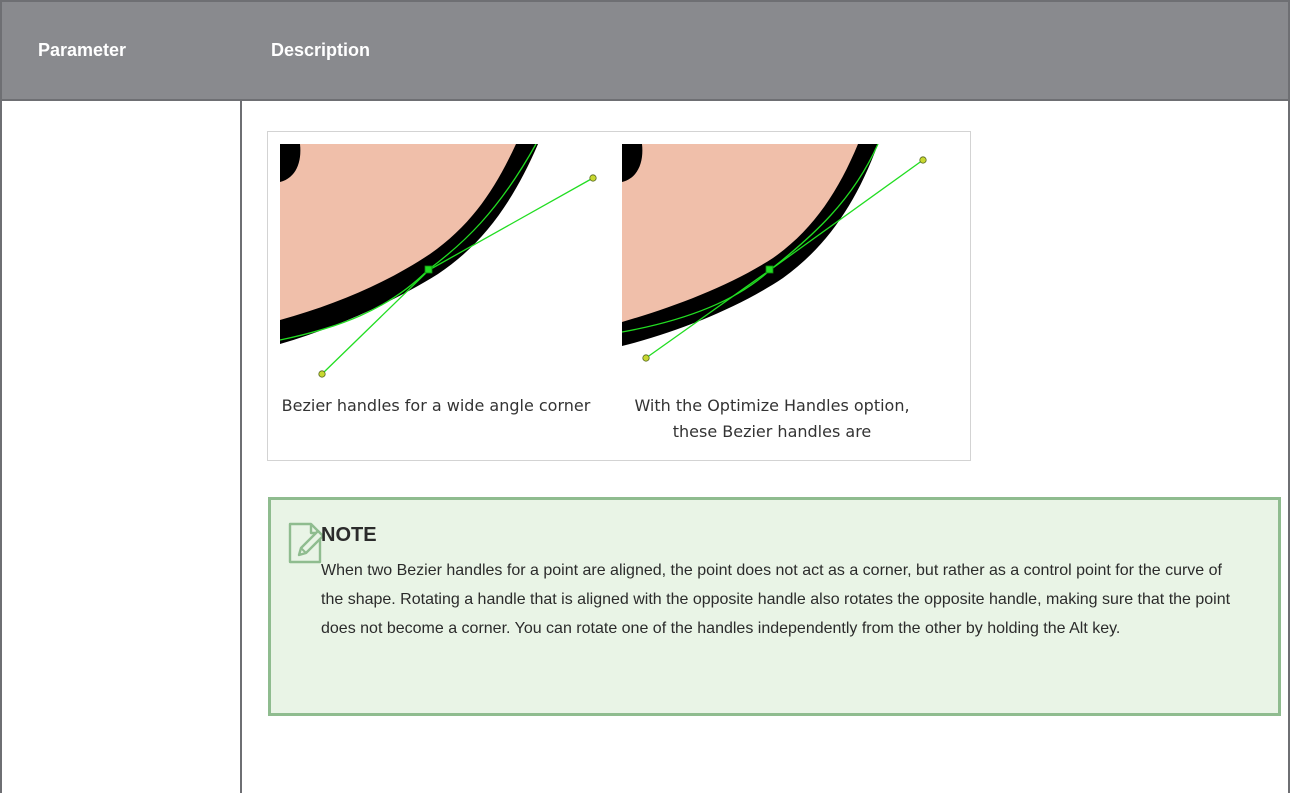 The image size is (1310, 793). Describe the element at coordinates (774, 253) in the screenshot. I see `optimized-handles-image` at that location.